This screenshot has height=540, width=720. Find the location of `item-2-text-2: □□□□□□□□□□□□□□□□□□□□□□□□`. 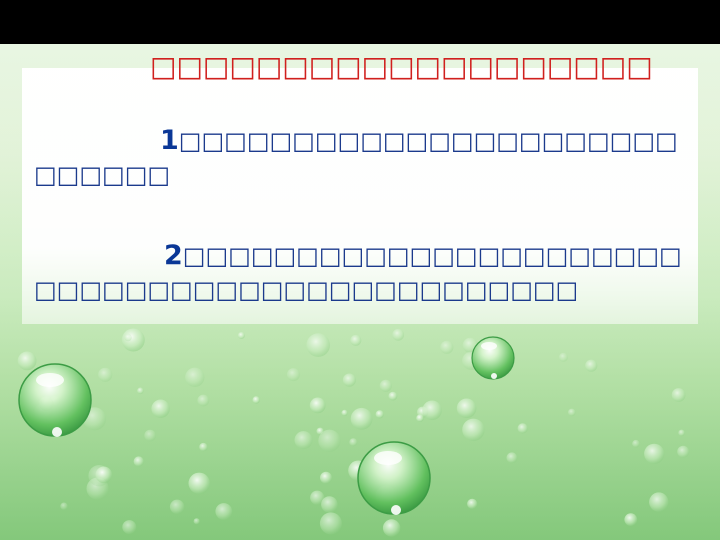

item-2-text-2: □□□□□□□□□□□□□□□□□□□□□□□□ is located at coordinates (306, 290).